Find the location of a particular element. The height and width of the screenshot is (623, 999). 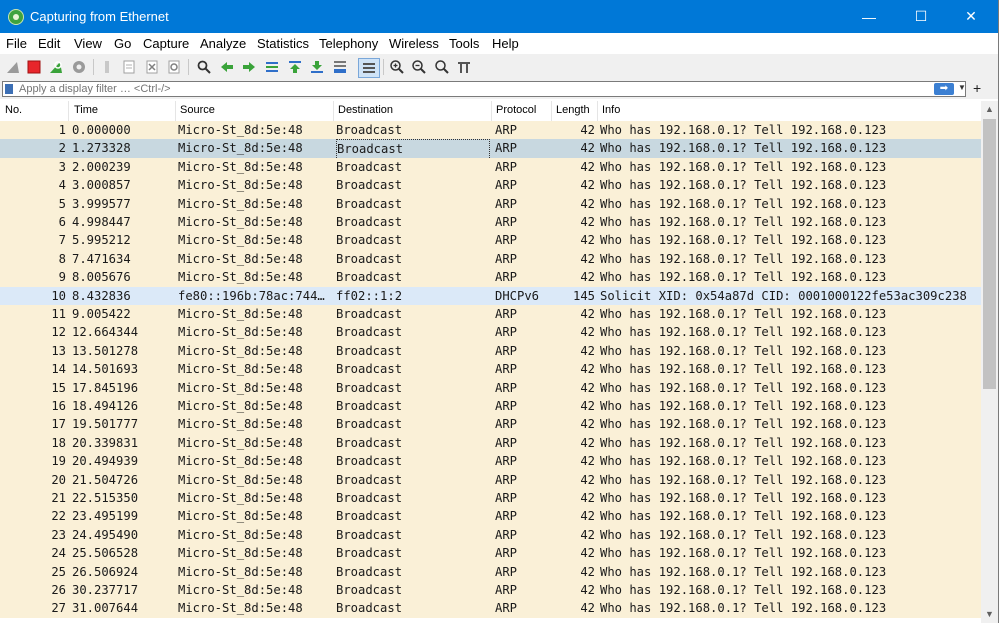

filter-history-dropdown-icon: ▼ is located at coordinates (962, 87).